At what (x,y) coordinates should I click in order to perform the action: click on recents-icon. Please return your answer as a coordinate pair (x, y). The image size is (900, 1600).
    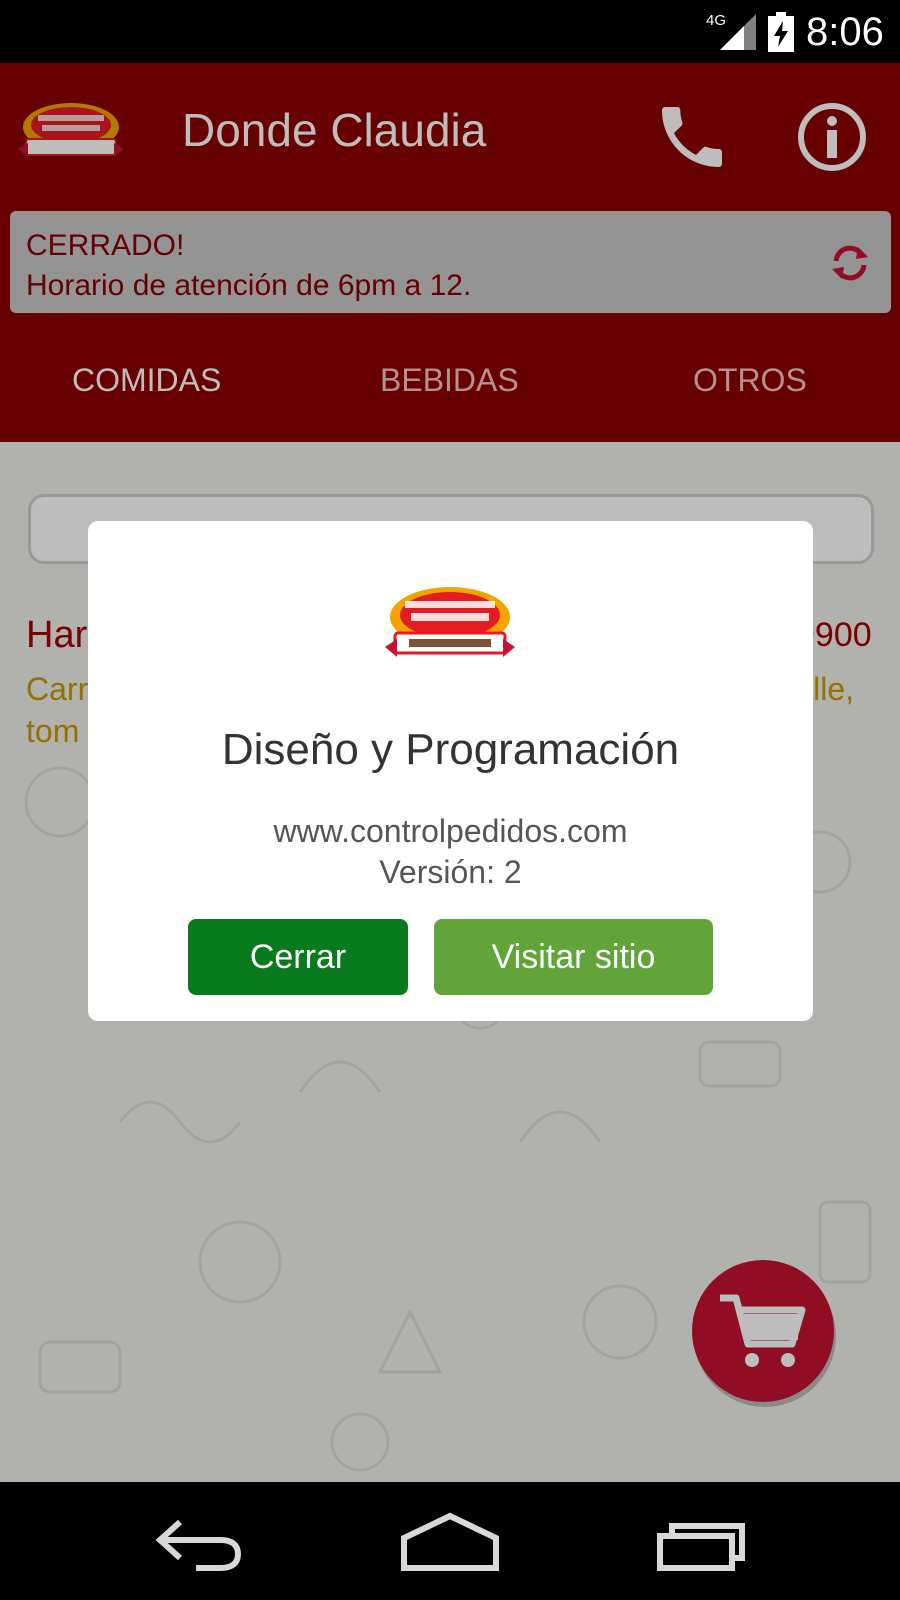
    Looking at the image, I should click on (701, 1547).